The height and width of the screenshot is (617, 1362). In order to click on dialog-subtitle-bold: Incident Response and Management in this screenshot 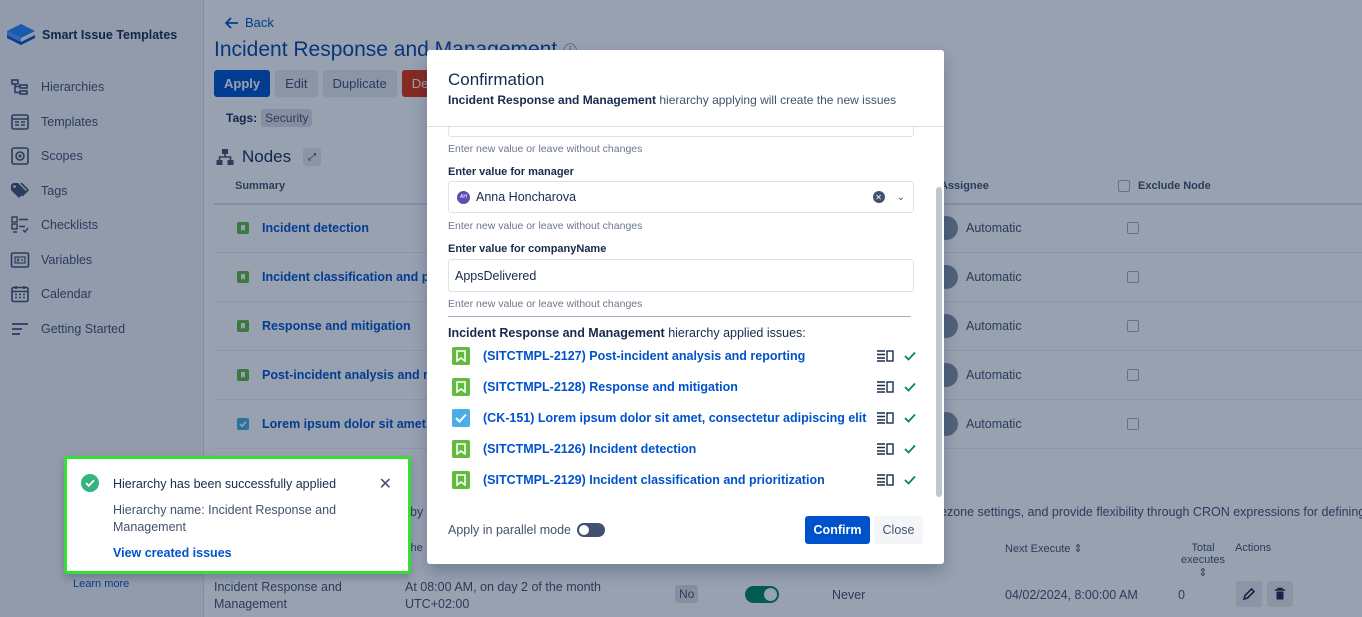, I will do `click(552, 100)`.